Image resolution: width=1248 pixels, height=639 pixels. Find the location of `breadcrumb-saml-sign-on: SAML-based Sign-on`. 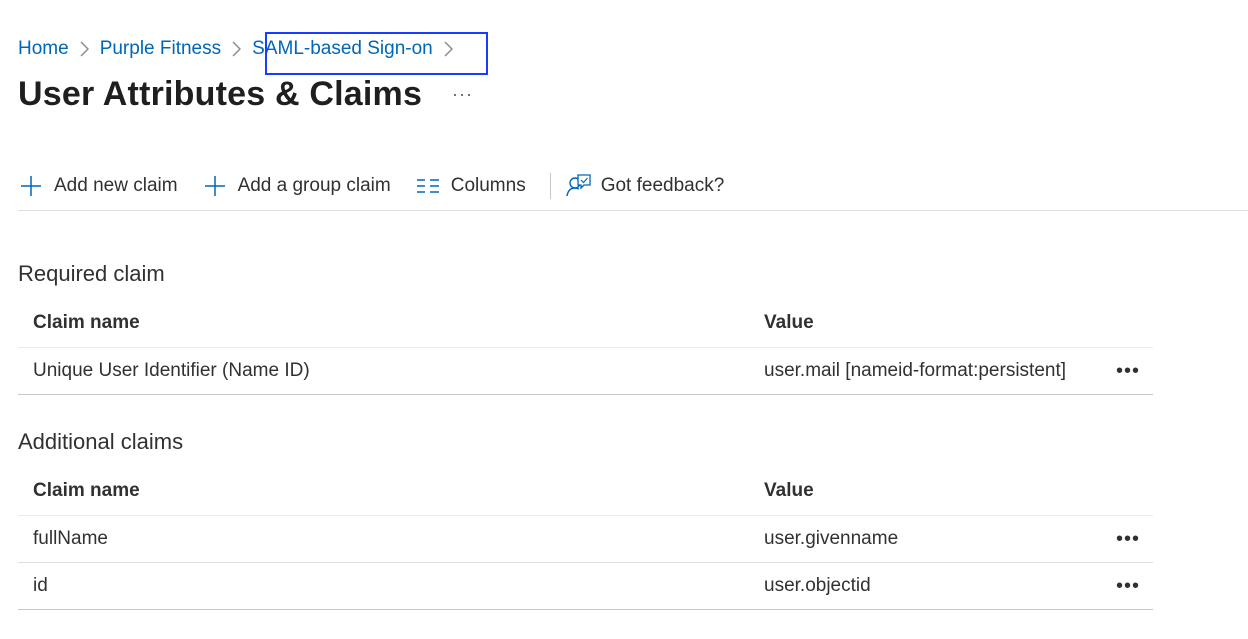

breadcrumb-saml-sign-on: SAML-based Sign-on is located at coordinates (342, 49).